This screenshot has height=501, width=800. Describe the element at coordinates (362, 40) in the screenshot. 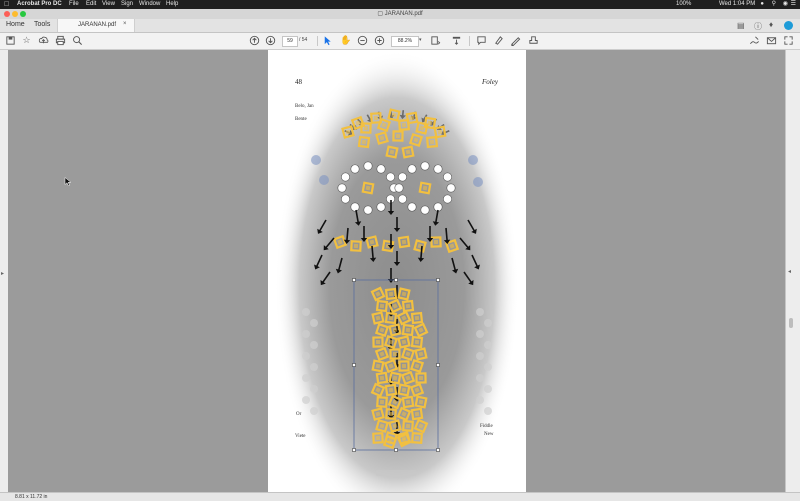

I see `zoom-out-icon` at that location.